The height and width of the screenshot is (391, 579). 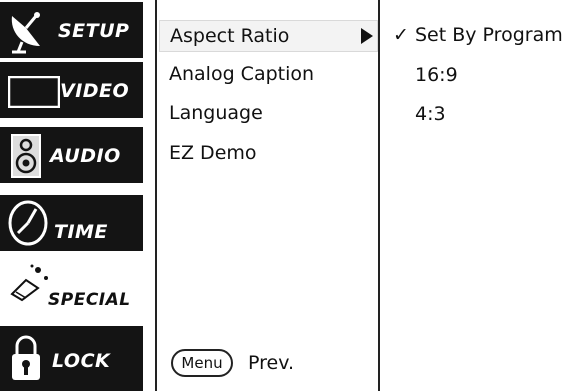 What do you see at coordinates (436, 75) in the screenshot?
I see `option-16-9: 16:9` at bounding box center [436, 75].